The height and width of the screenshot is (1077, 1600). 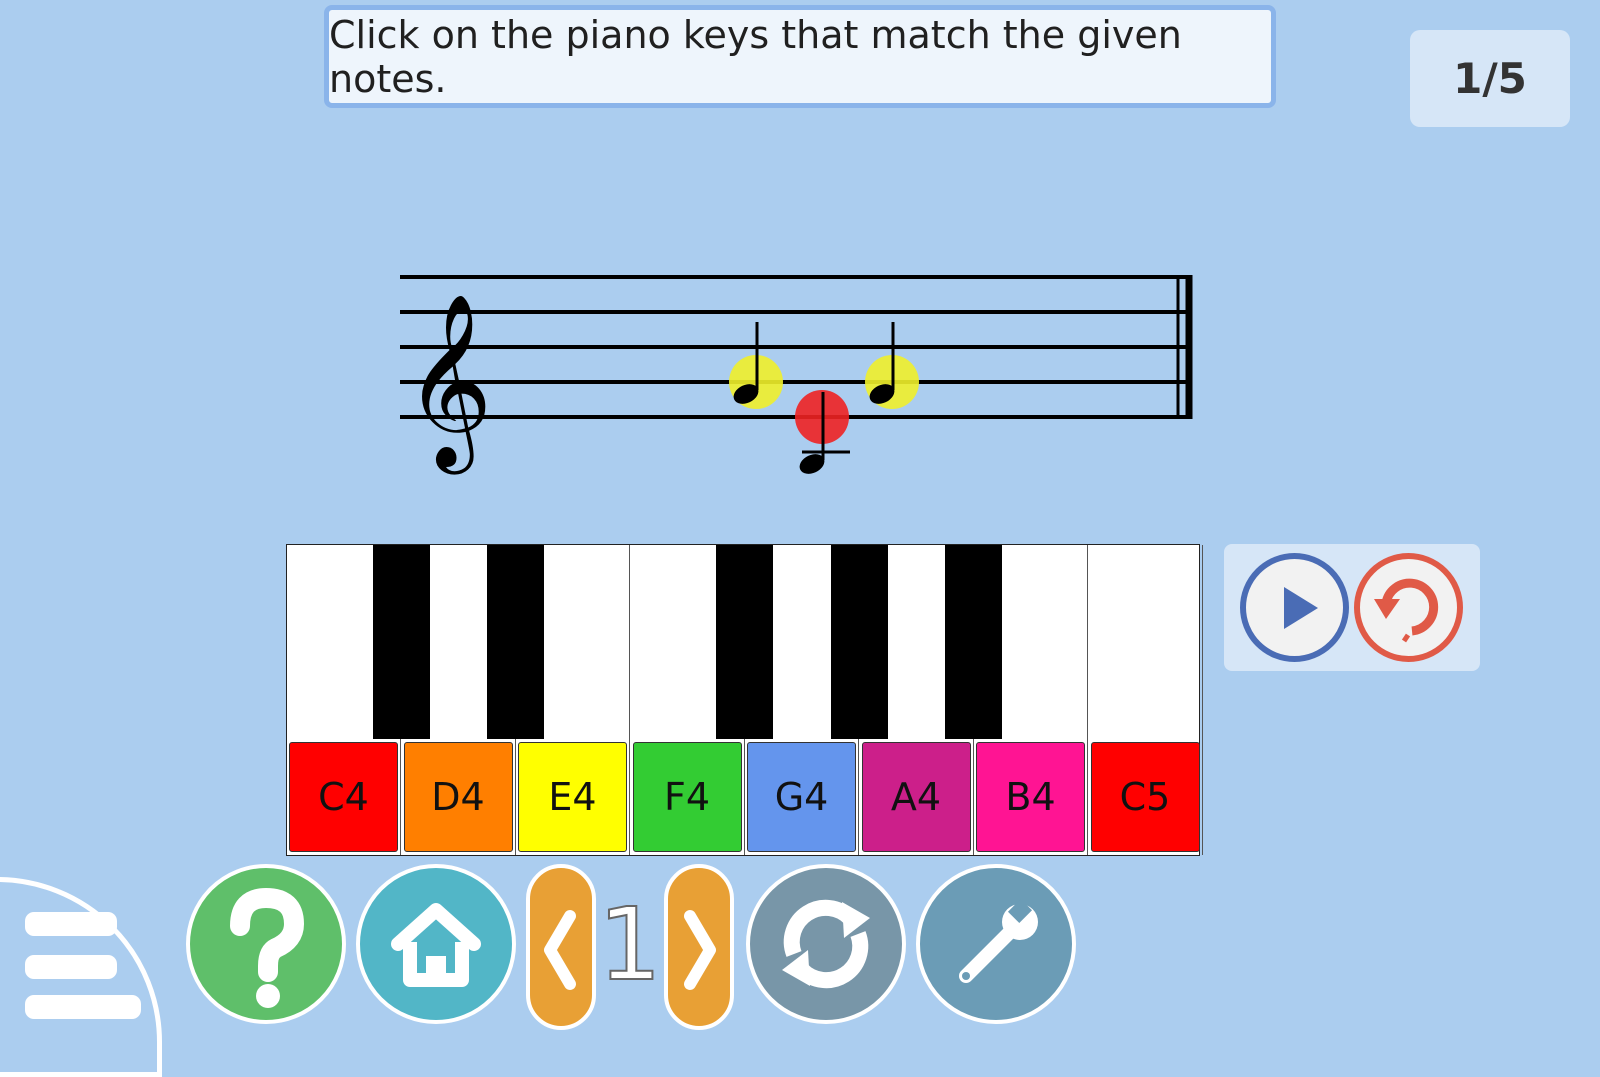 I want to click on reload-button, so click(x=826, y=944).